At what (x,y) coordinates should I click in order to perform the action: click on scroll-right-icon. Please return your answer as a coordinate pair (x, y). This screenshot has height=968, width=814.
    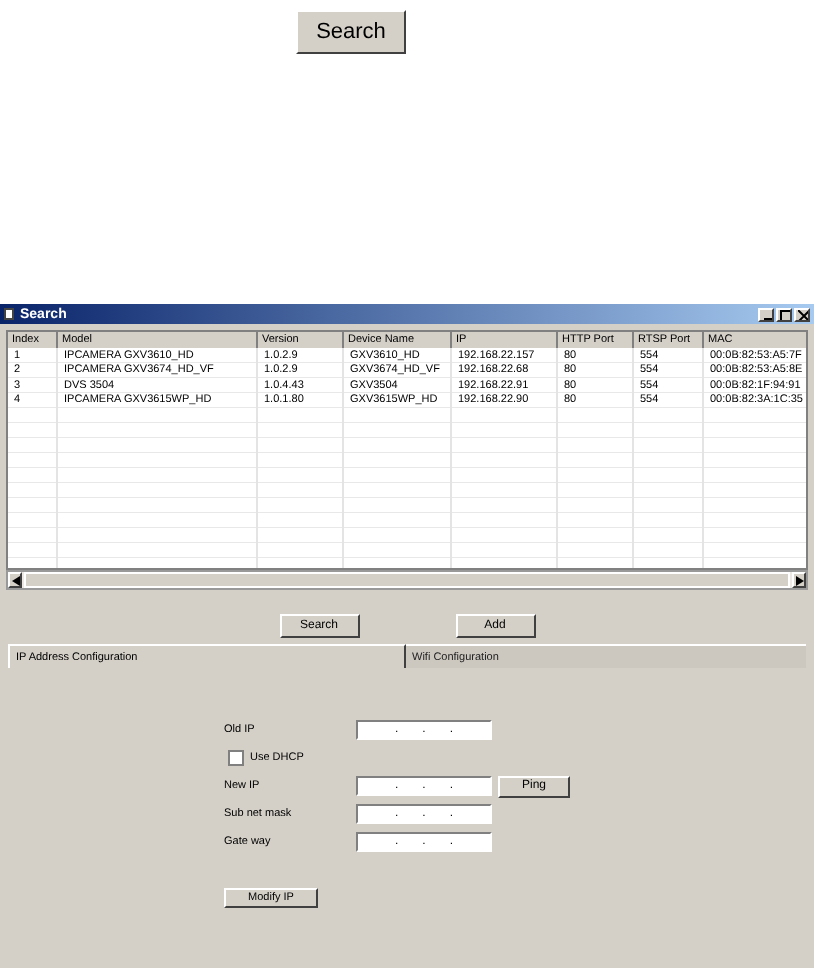
    Looking at the image, I should click on (799, 580).